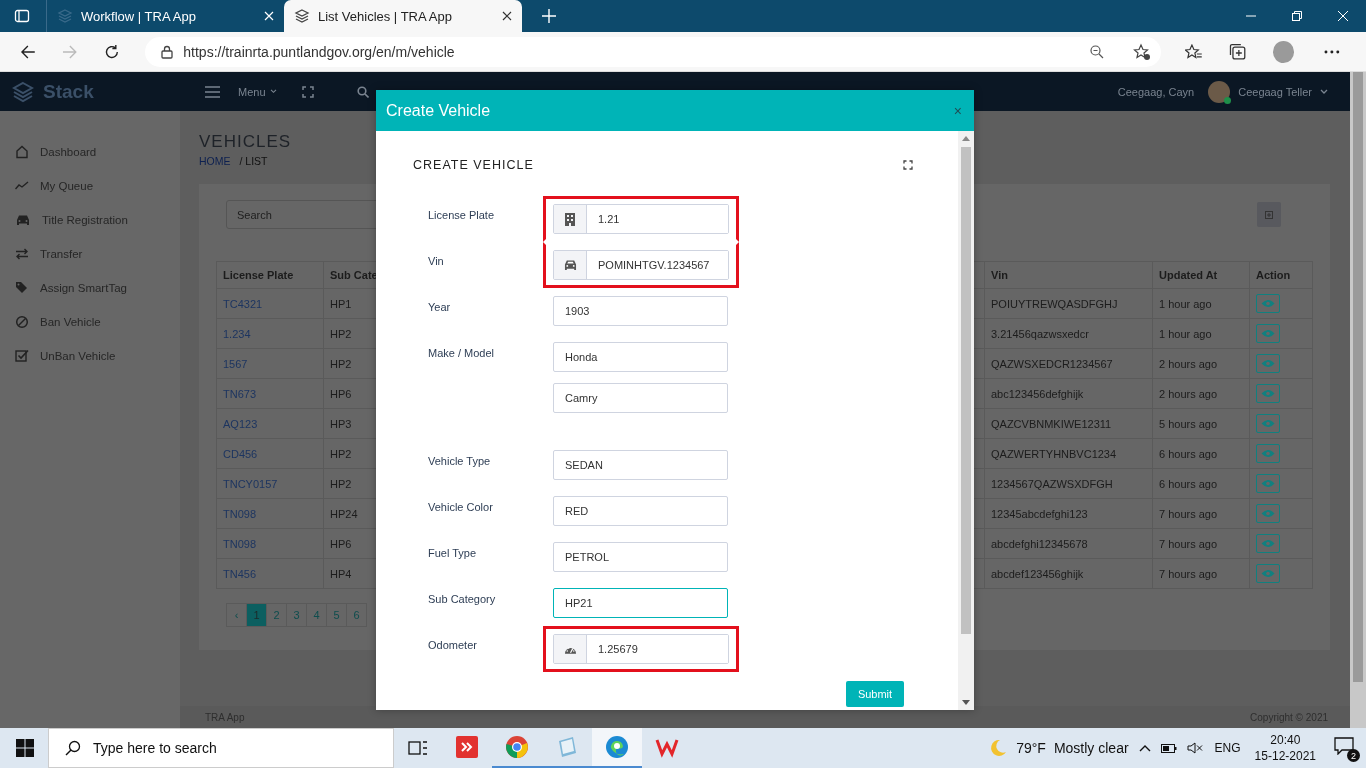  I want to click on column-header: Updated At, so click(1201, 275).